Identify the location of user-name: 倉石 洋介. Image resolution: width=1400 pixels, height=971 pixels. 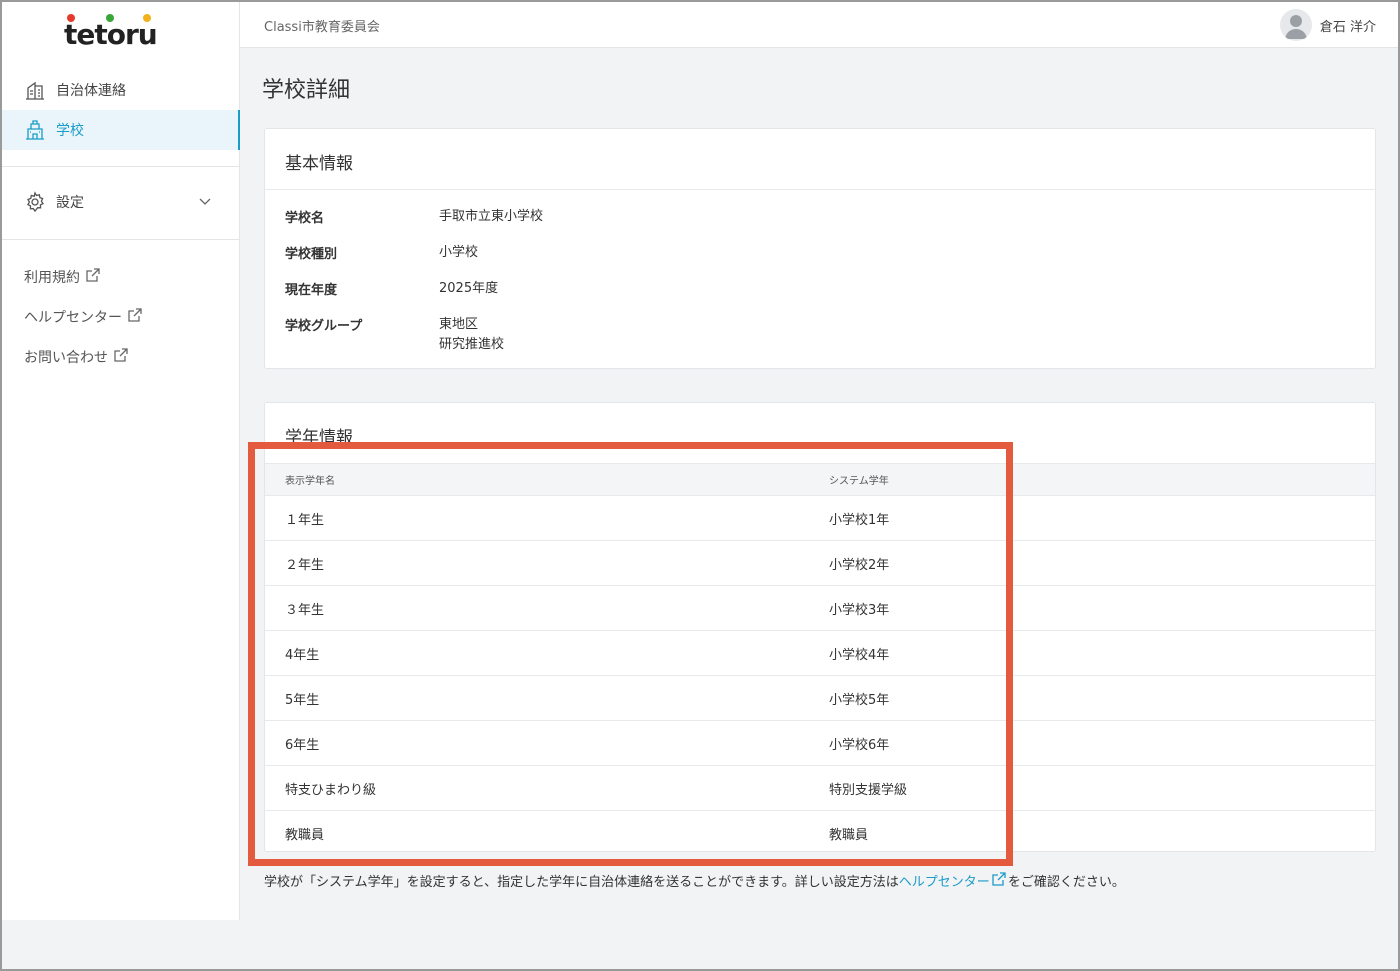
(1347, 27).